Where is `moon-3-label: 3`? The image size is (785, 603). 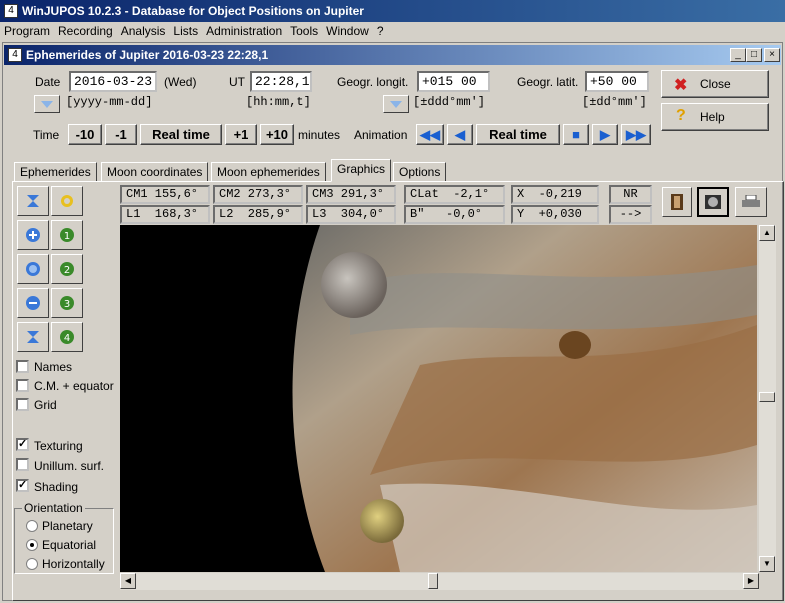 moon-3-label: 3 is located at coordinates (67, 304).